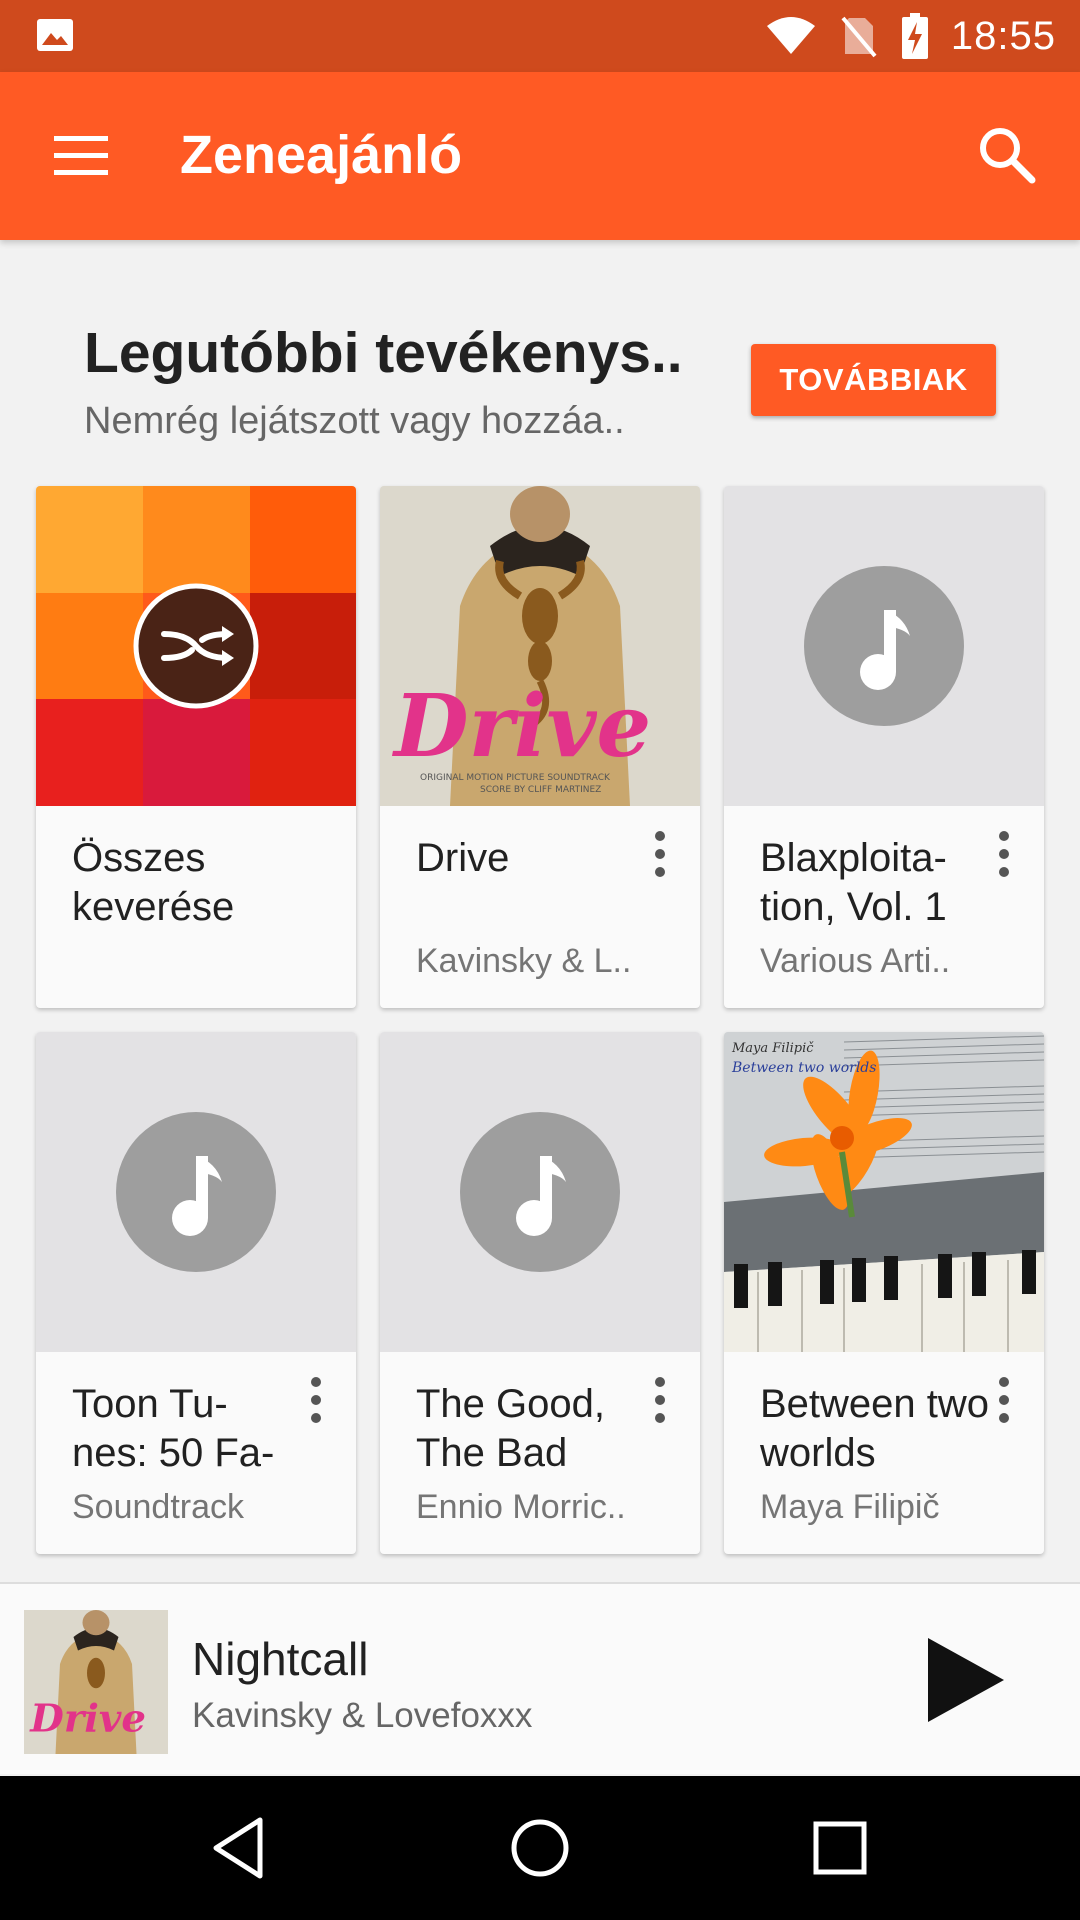 The width and height of the screenshot is (1080, 1920). What do you see at coordinates (540, 790) in the screenshot?
I see `drive-credit-2: SCORE BY CLIFF MARTINEZ` at bounding box center [540, 790].